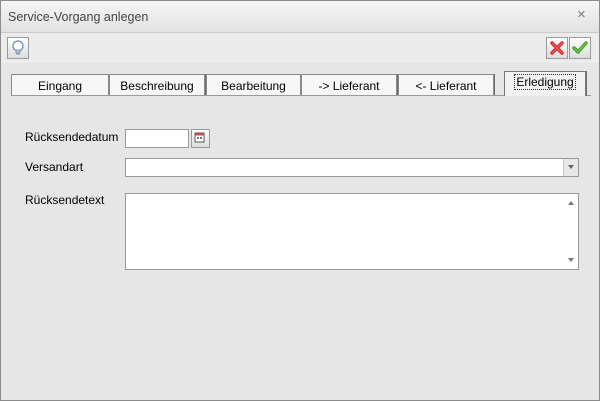 This screenshot has width=600, height=401. I want to click on red-x-icon, so click(557, 48).